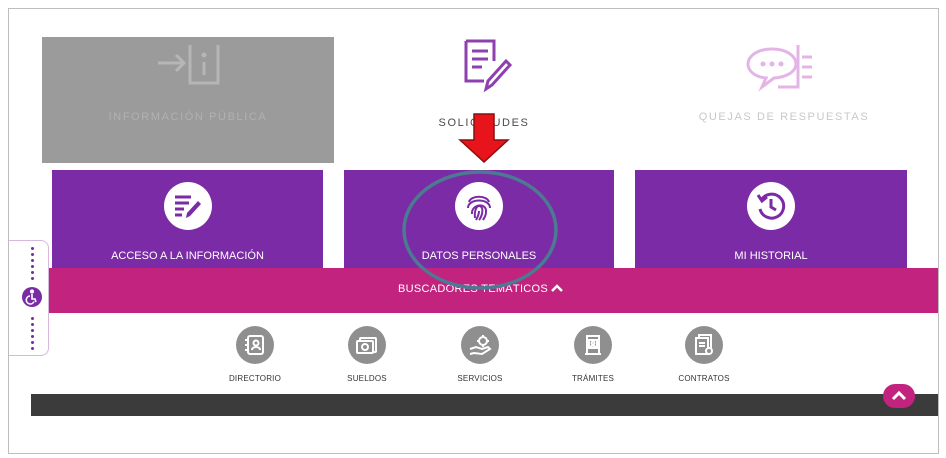  I want to click on id-card-icon, so click(593, 345).